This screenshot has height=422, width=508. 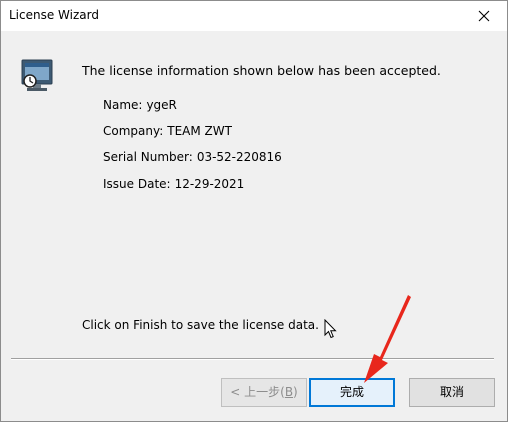 I want to click on license-name-row: Name: ygeR, so click(x=140, y=105).